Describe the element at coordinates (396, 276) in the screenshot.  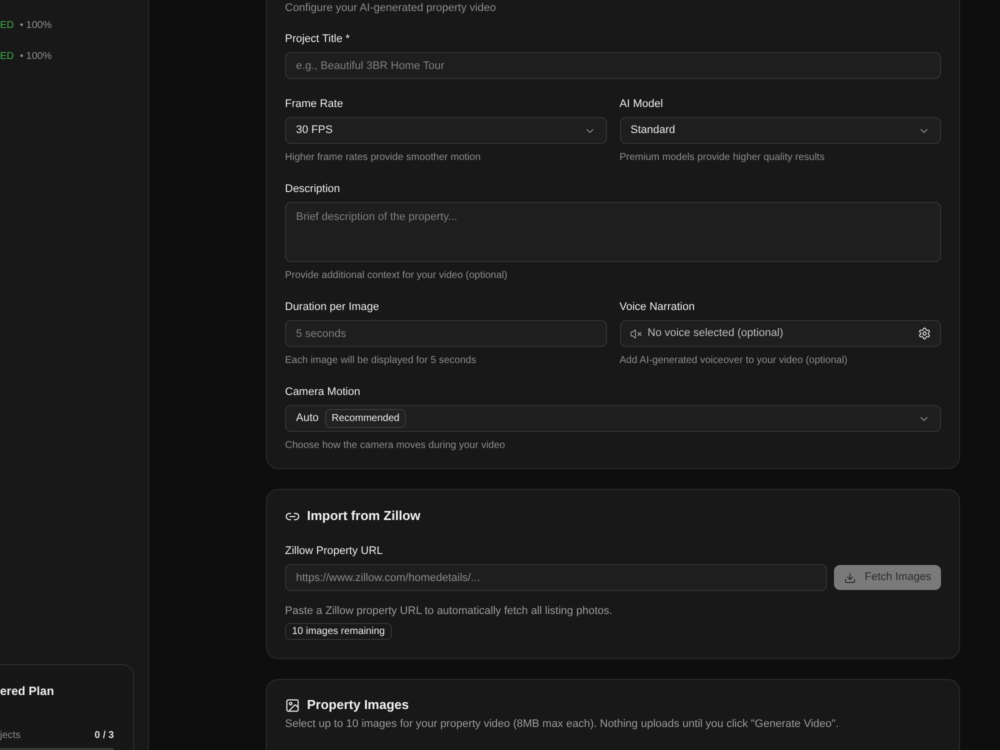
I see `help-text: Provide additional context for your video (optional)` at that location.